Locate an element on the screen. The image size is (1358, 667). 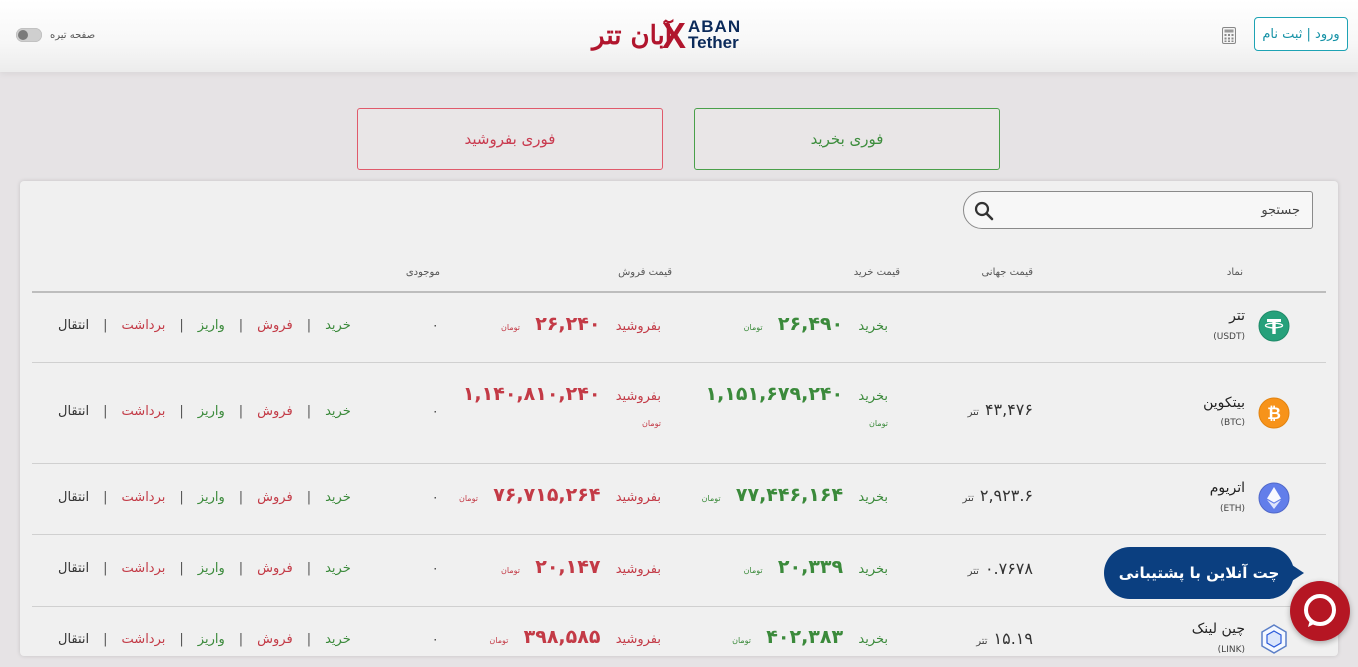
buy-price-cell: بخرید ۴۰۲,۳۸۳ تومان is located at coordinates (810, 637).